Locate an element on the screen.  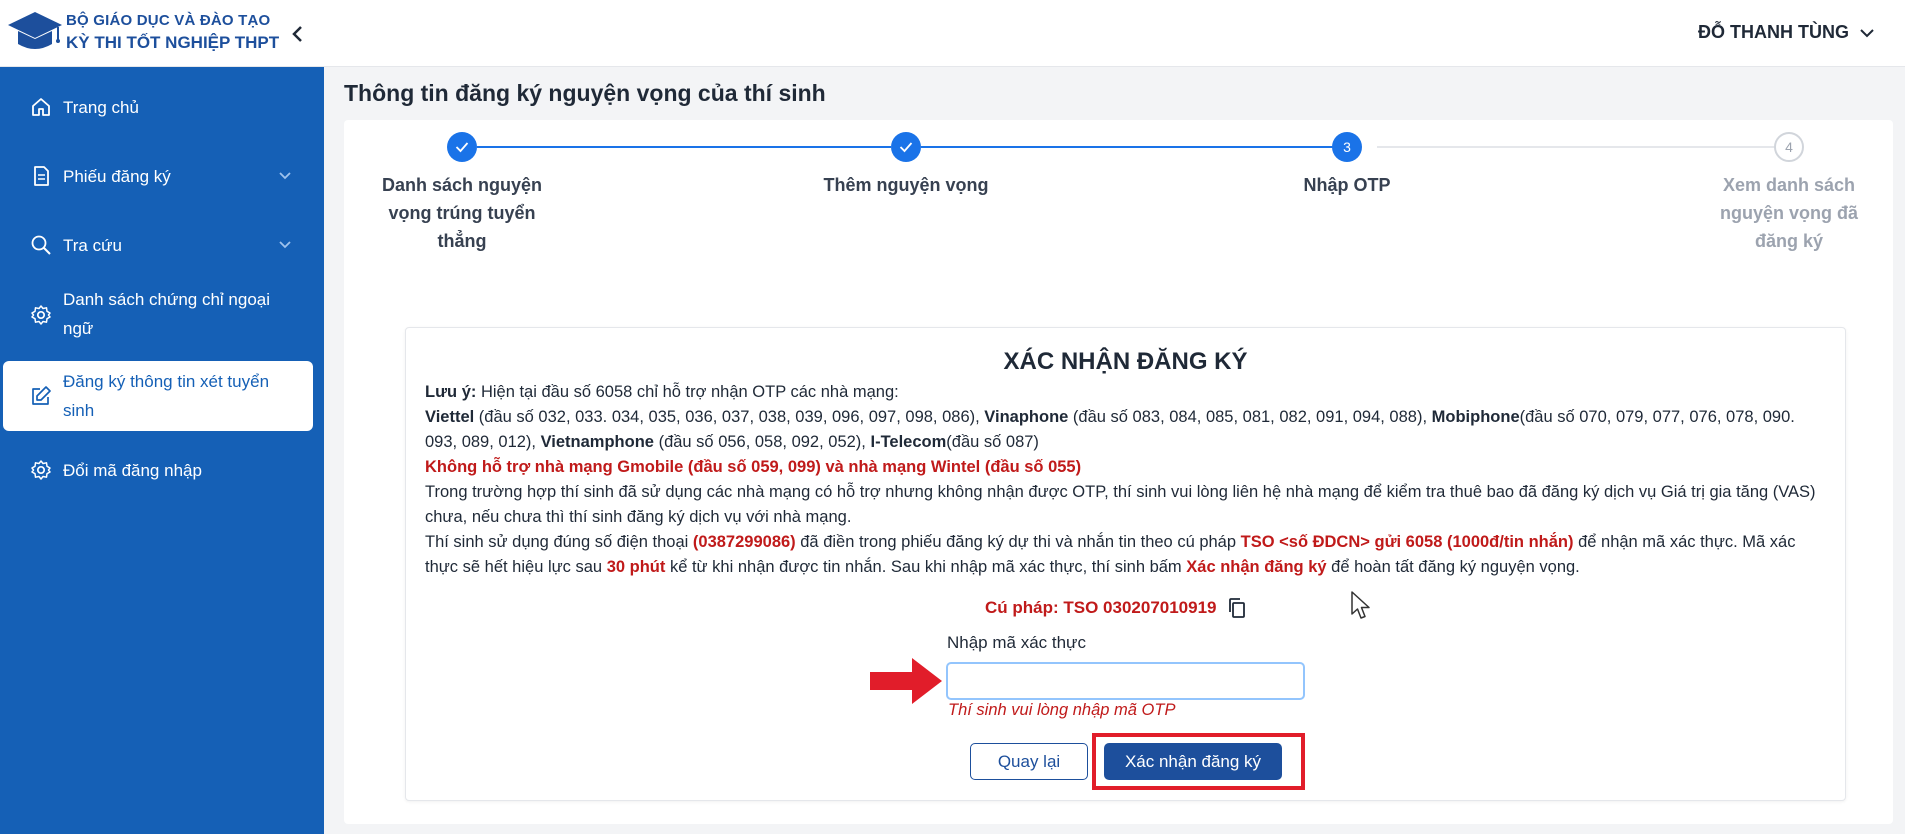
sidebar-item-language-certificates: Danh sách chứng chỉ ngoại ngữ is located at coordinates (162, 315).